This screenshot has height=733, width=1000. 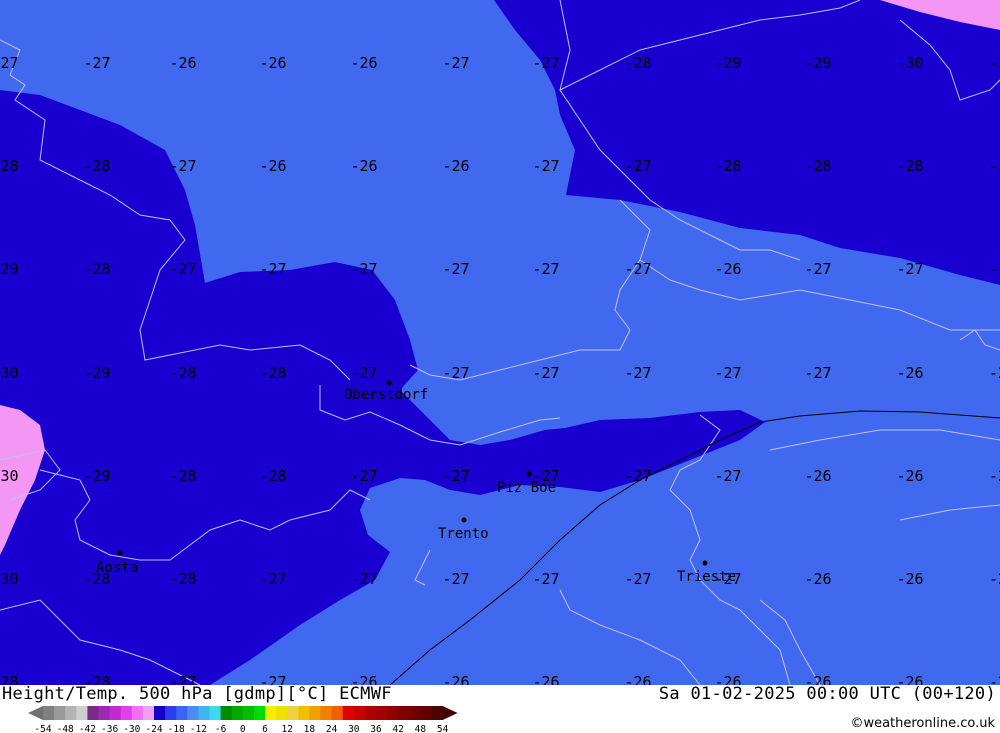 I want to click on place-dot-trento, so click(x=464, y=520).